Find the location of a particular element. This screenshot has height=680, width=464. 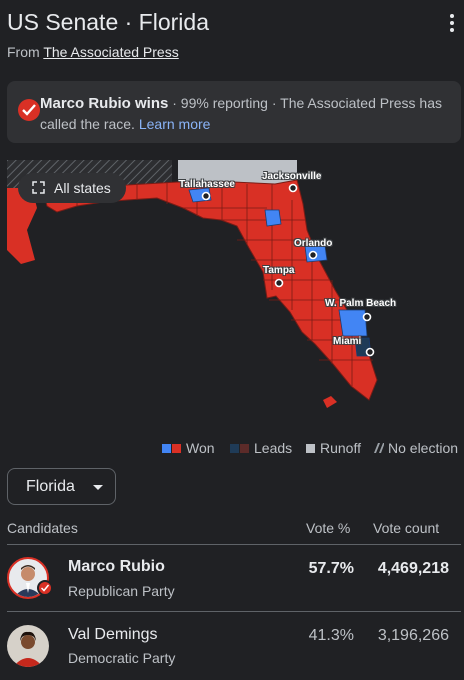

legend-swatch-runoff is located at coordinates (310, 448).